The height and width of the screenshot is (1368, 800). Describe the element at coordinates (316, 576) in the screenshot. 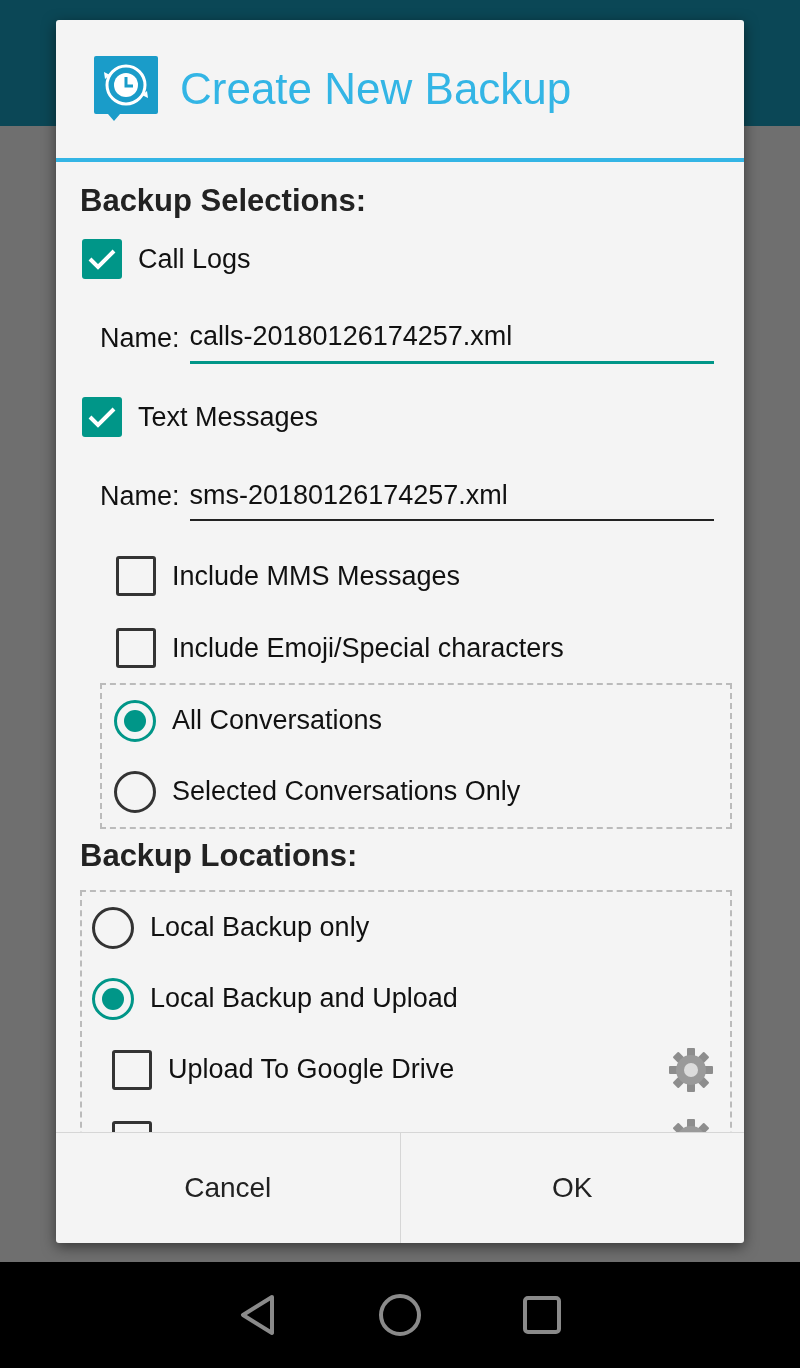

I see `option-label: Include MMS Messages` at that location.